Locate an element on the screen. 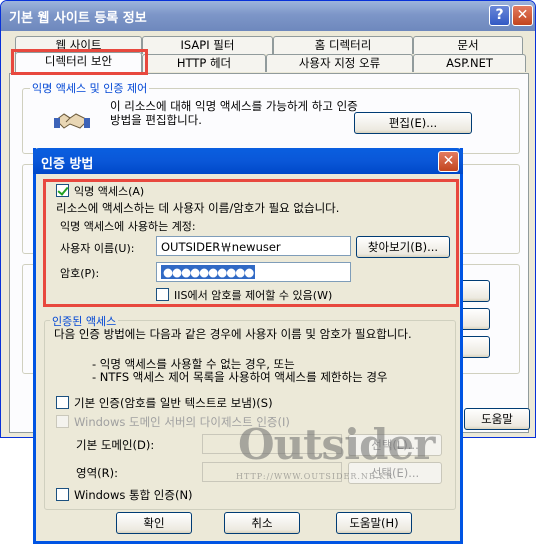 Image resolution: width=536 pixels, height=544 pixels. dialog-help-button: 도움말(H) is located at coordinates (374, 523).